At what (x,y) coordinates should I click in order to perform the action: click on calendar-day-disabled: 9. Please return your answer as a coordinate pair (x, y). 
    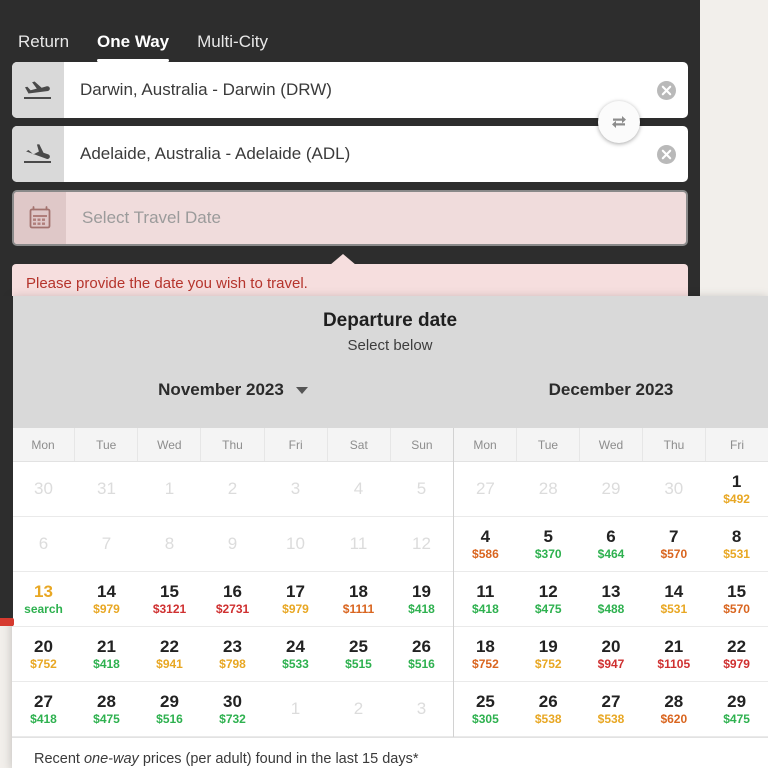
    Looking at the image, I should click on (232, 544).